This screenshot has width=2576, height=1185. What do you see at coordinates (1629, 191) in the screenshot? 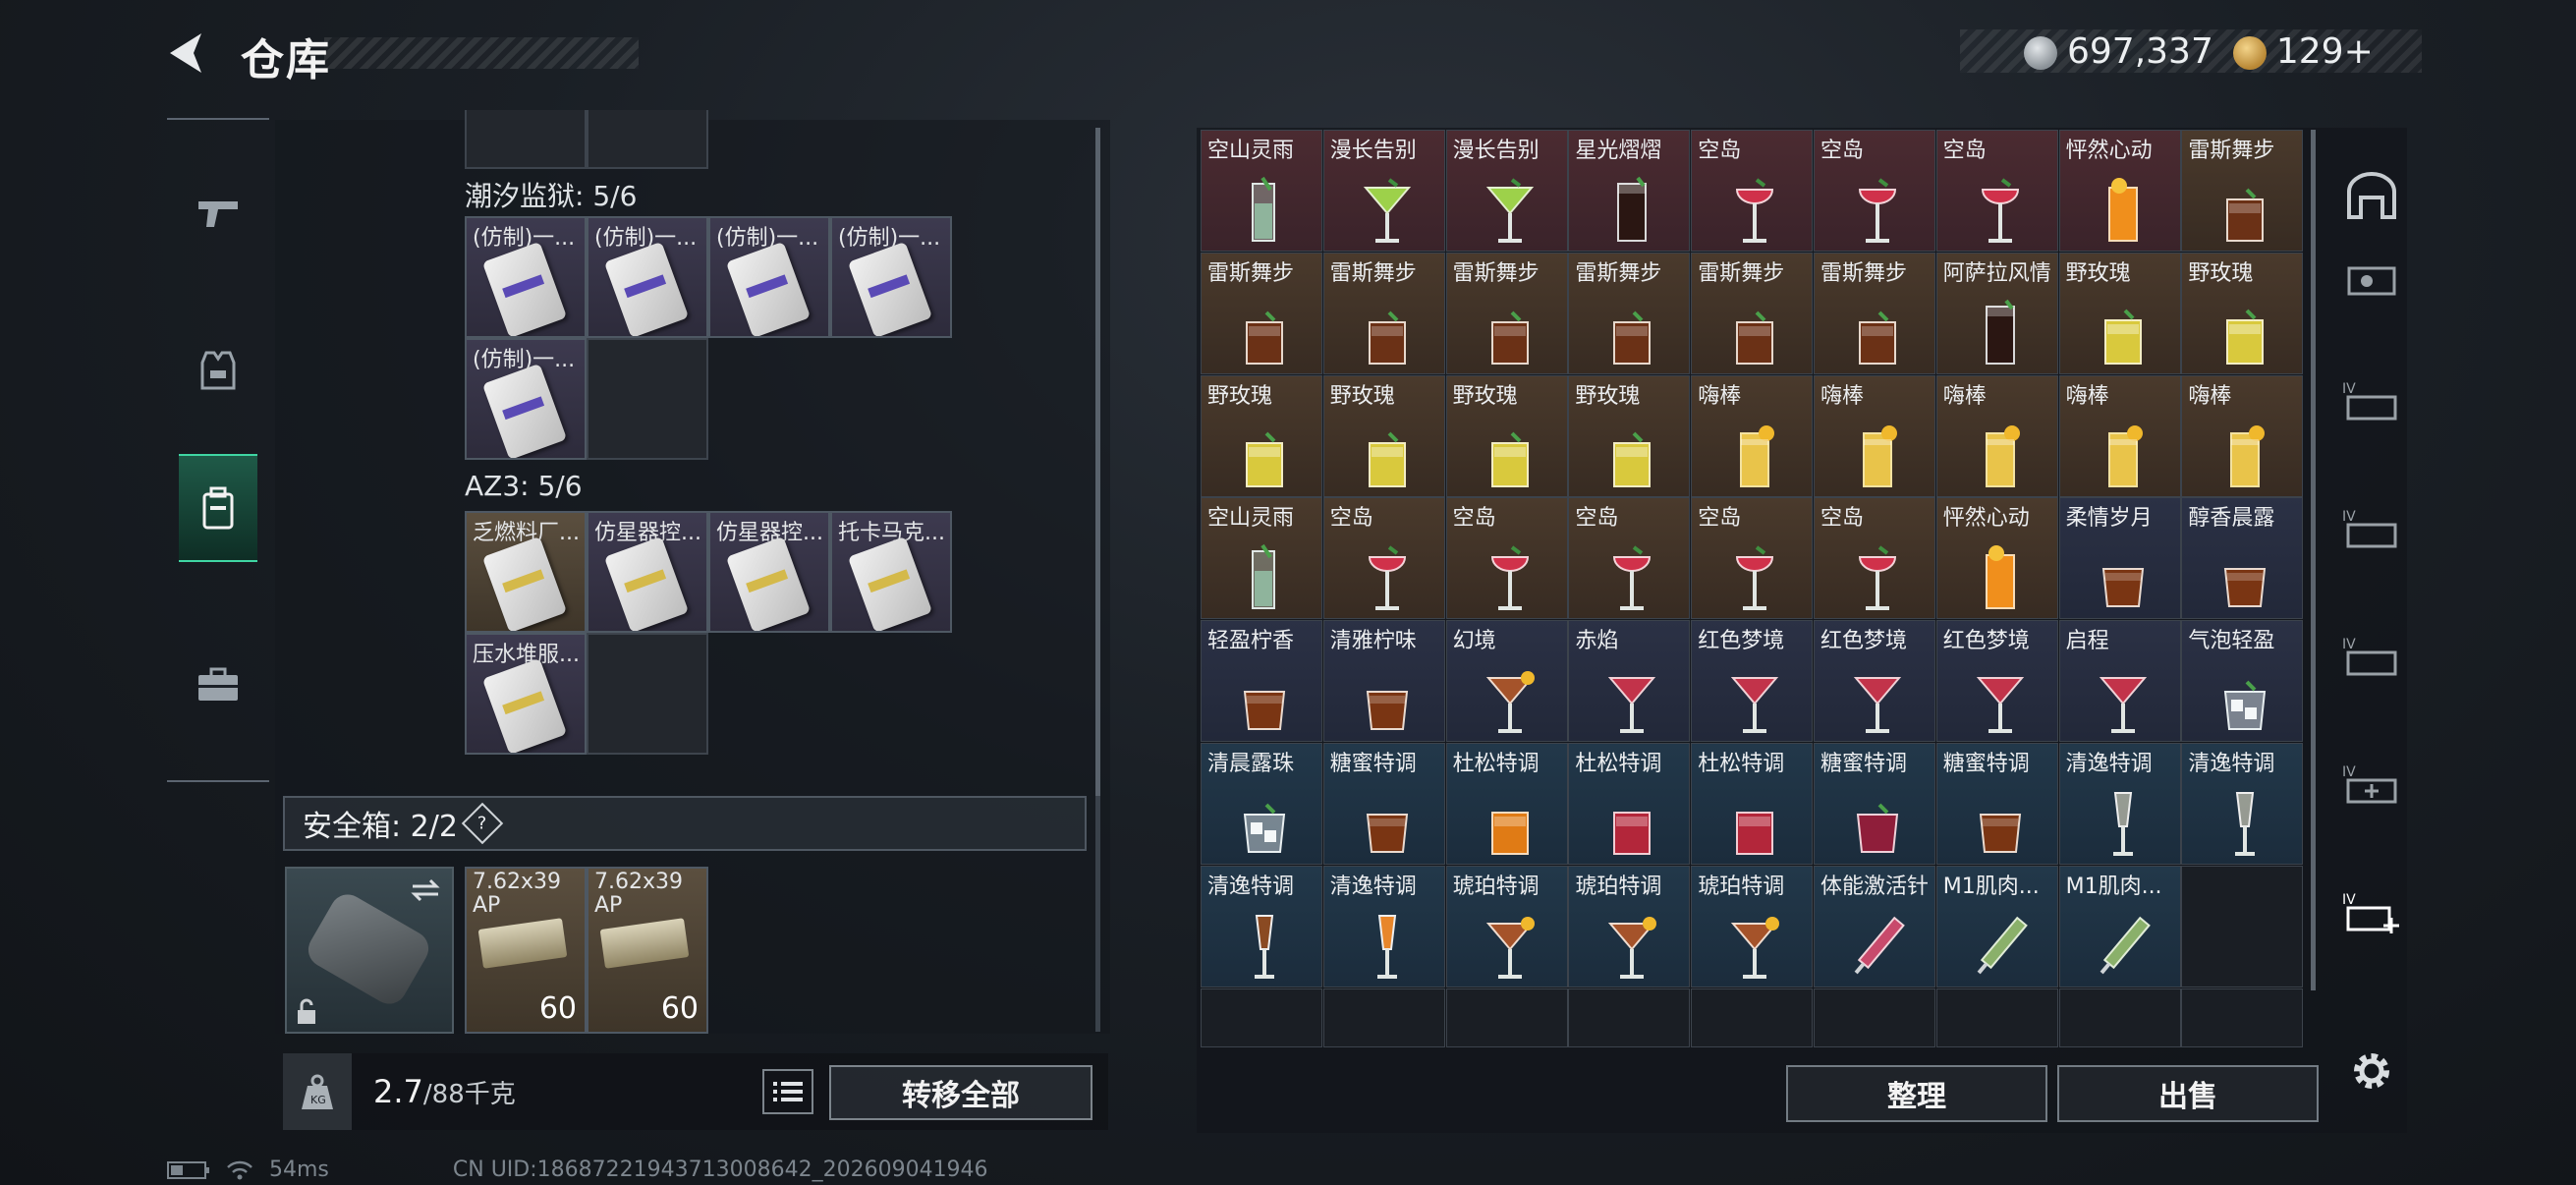
I see `drink-item: 星光熠熠` at bounding box center [1629, 191].